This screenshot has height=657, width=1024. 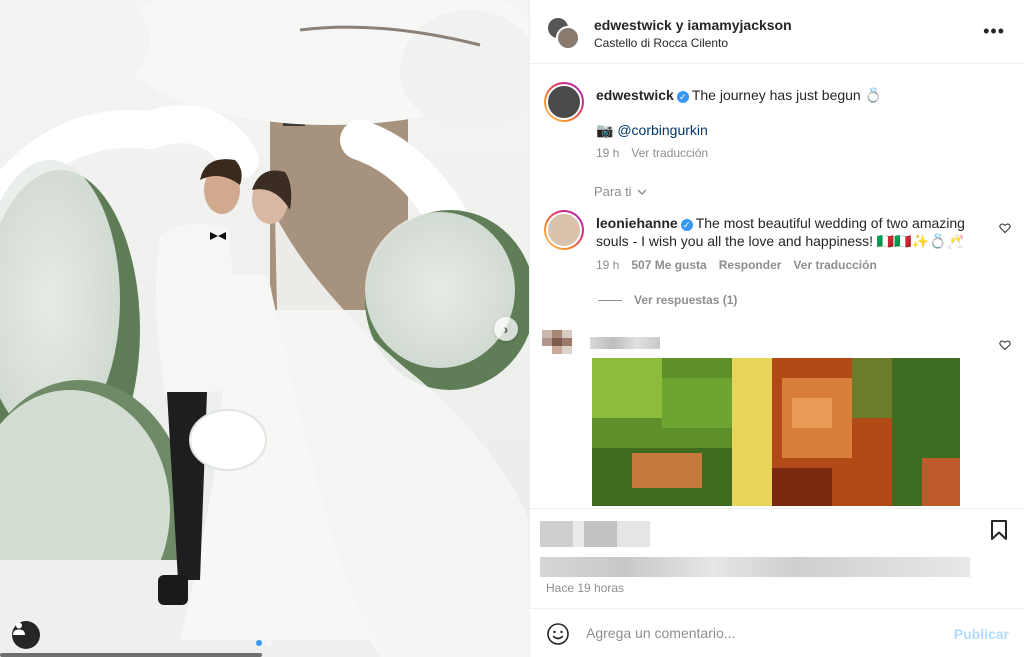 What do you see at coordinates (776, 432) in the screenshot?
I see `blurred-gif-image` at bounding box center [776, 432].